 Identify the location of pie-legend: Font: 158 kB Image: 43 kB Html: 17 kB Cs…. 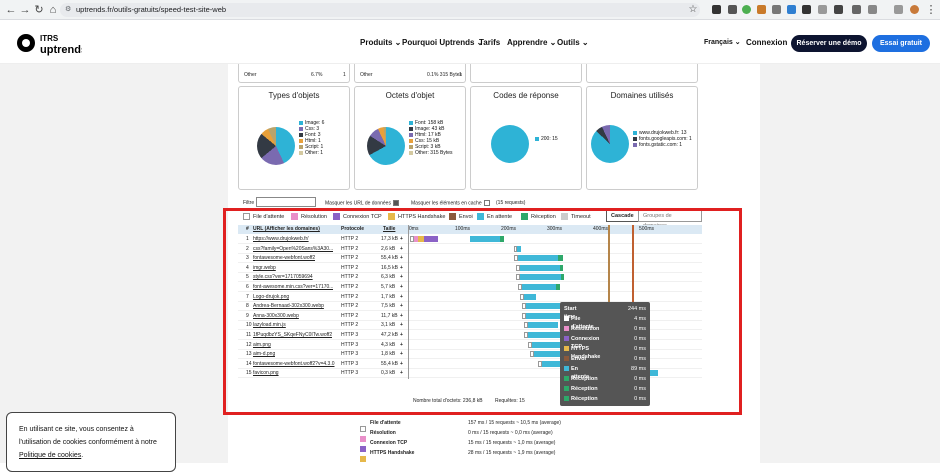
(431, 138).